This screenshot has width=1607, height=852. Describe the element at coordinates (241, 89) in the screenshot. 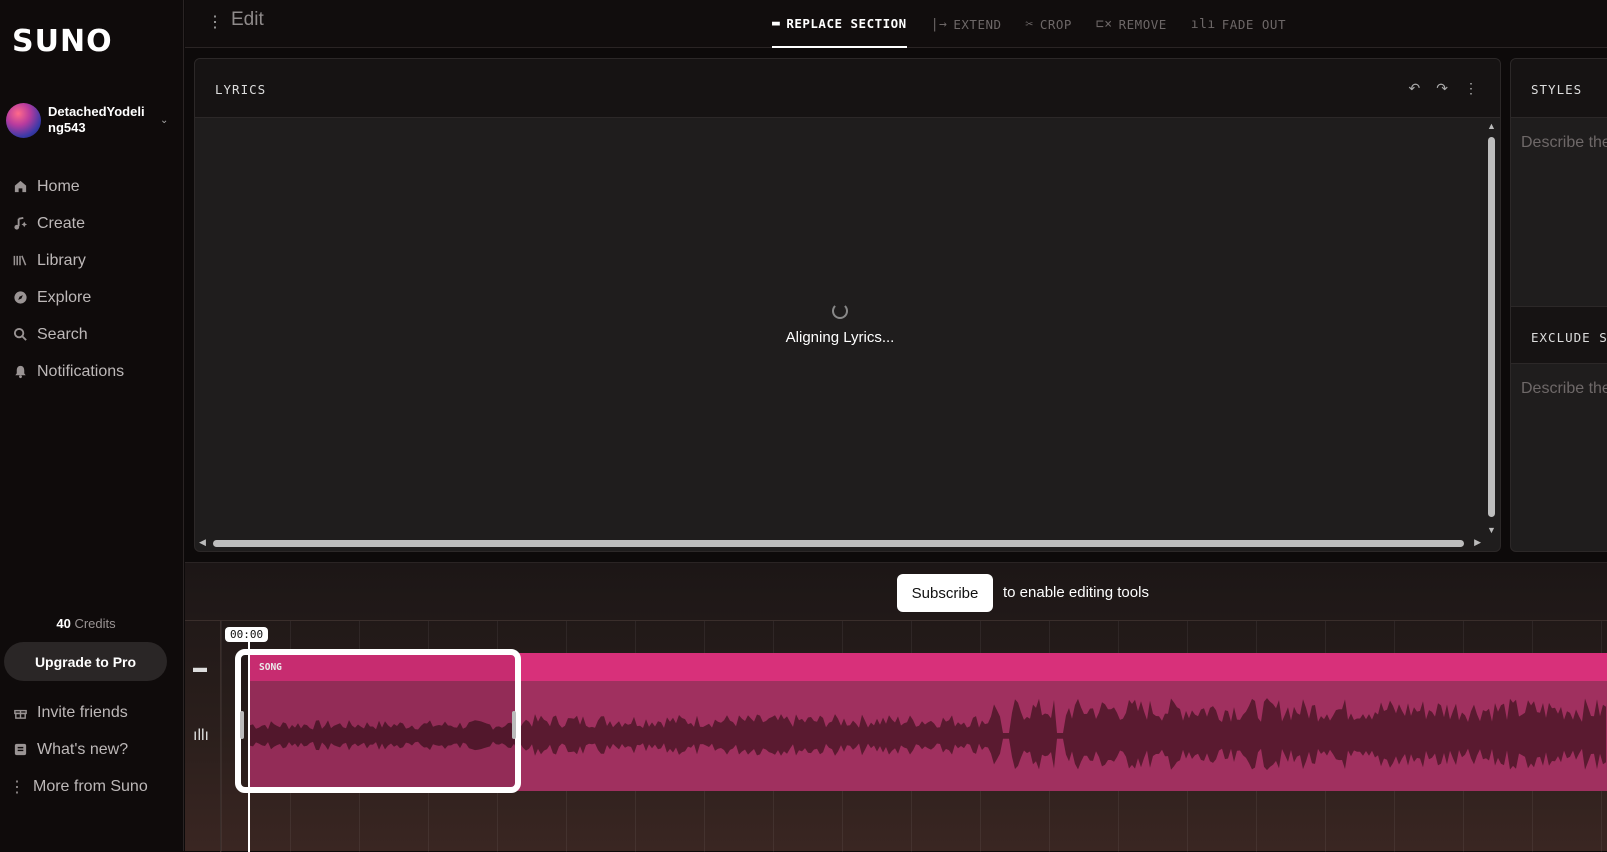

I see `lyrics-title: LYRICS` at that location.